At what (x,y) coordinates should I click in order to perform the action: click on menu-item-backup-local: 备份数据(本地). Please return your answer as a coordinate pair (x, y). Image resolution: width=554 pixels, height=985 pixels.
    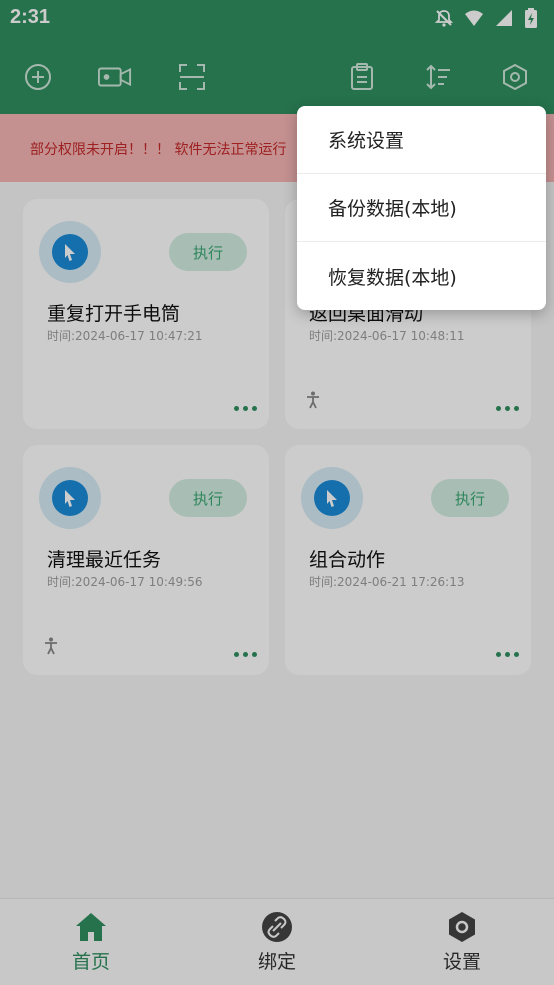
    Looking at the image, I should click on (421, 208).